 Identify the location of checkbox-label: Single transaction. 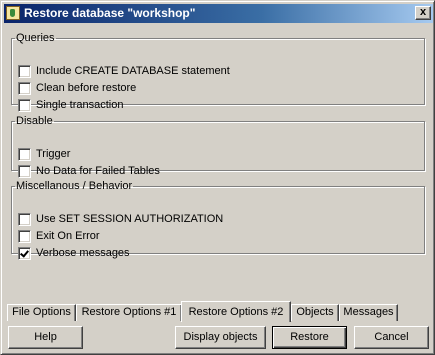
(80, 105).